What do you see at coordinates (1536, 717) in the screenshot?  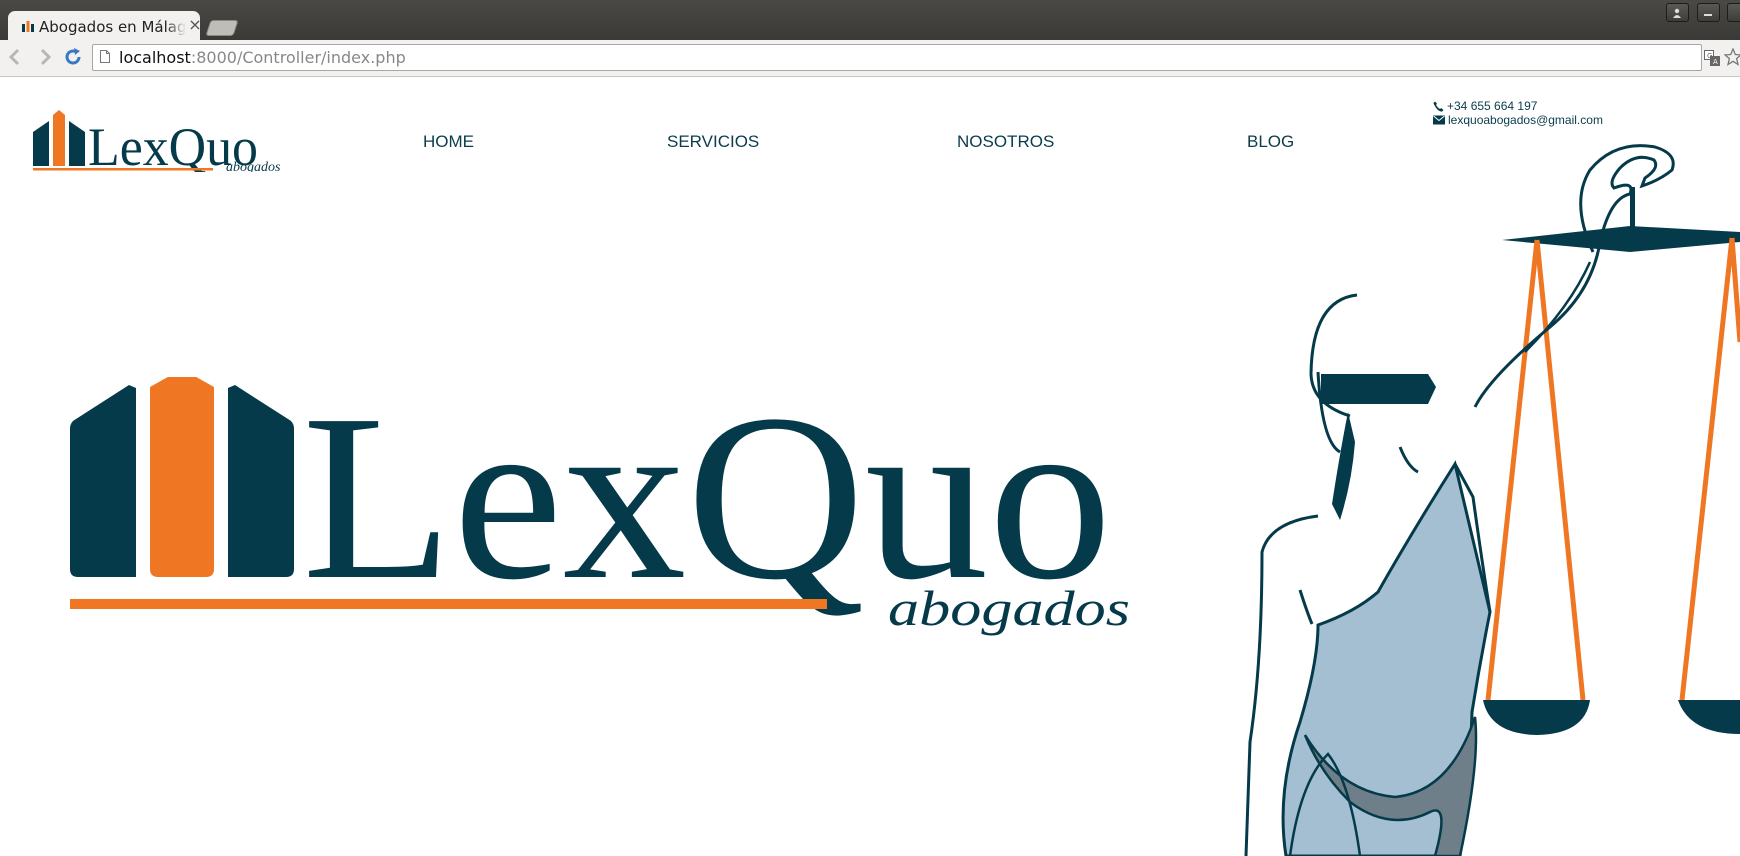 I see `scale-pan-left` at bounding box center [1536, 717].